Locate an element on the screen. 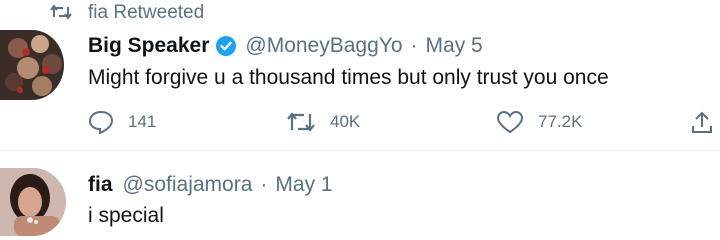  retweet-context-icon is located at coordinates (61, 12).